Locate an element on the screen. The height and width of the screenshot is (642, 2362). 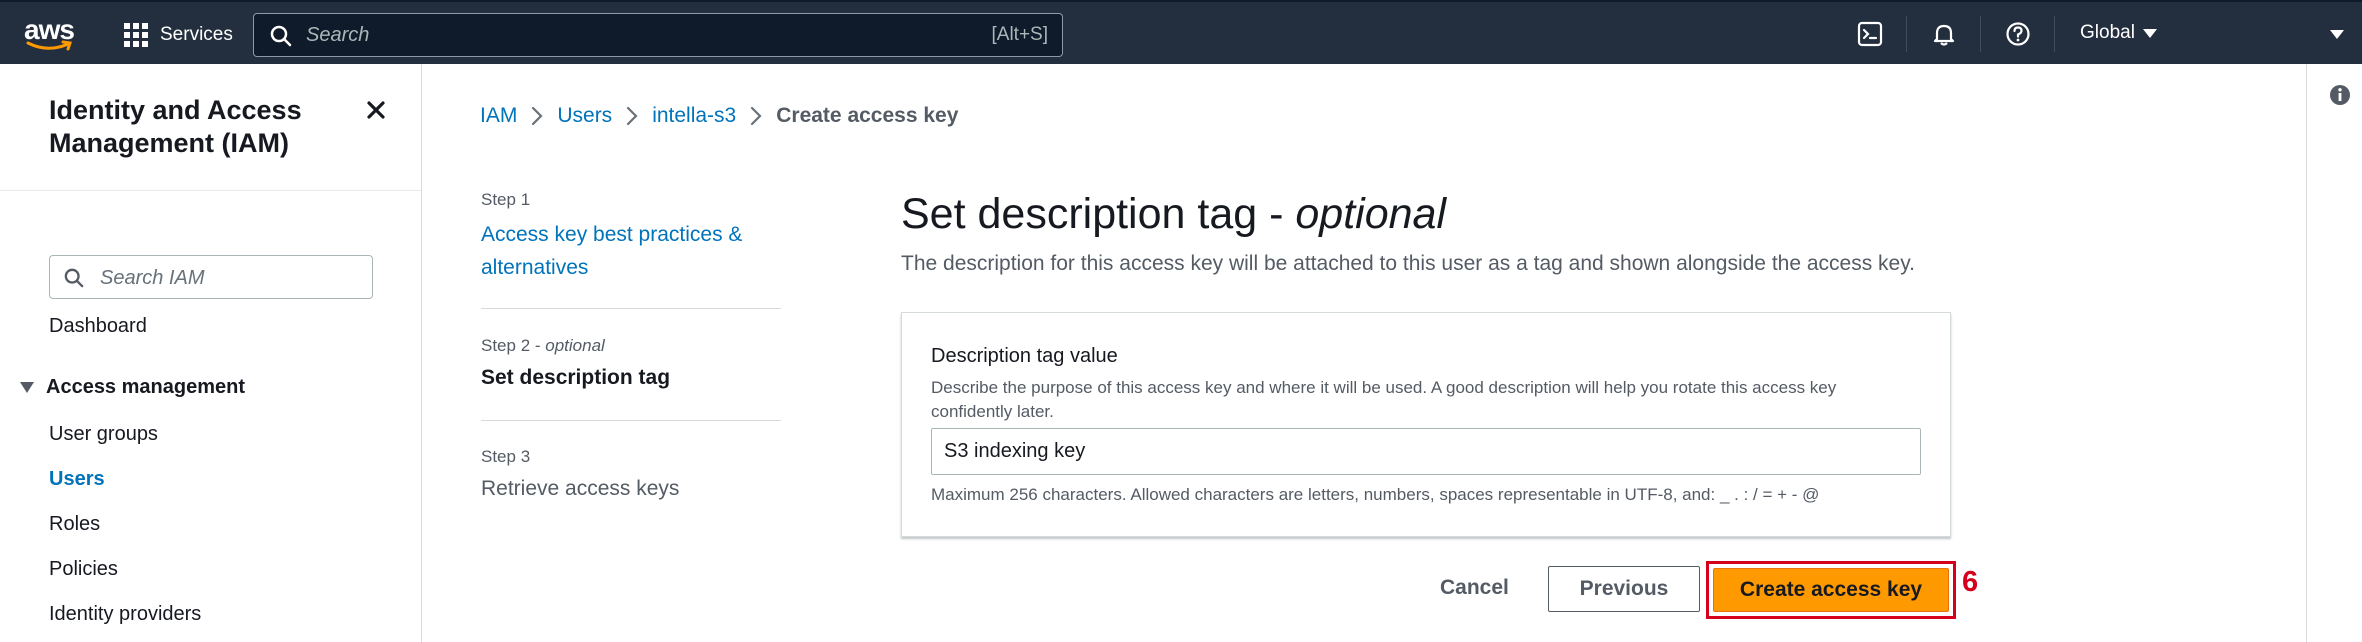
bell-icon is located at coordinates (1944, 34).